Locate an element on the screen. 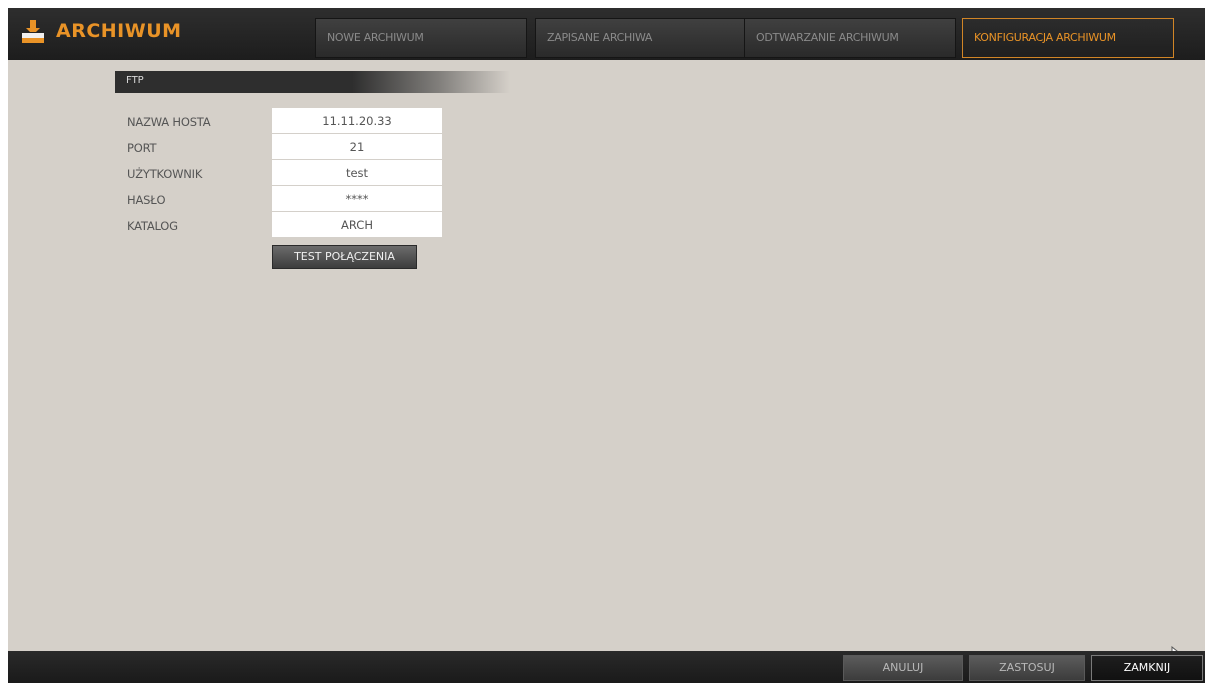 The height and width of the screenshot is (683, 1205). port-label: PORT is located at coordinates (142, 148).